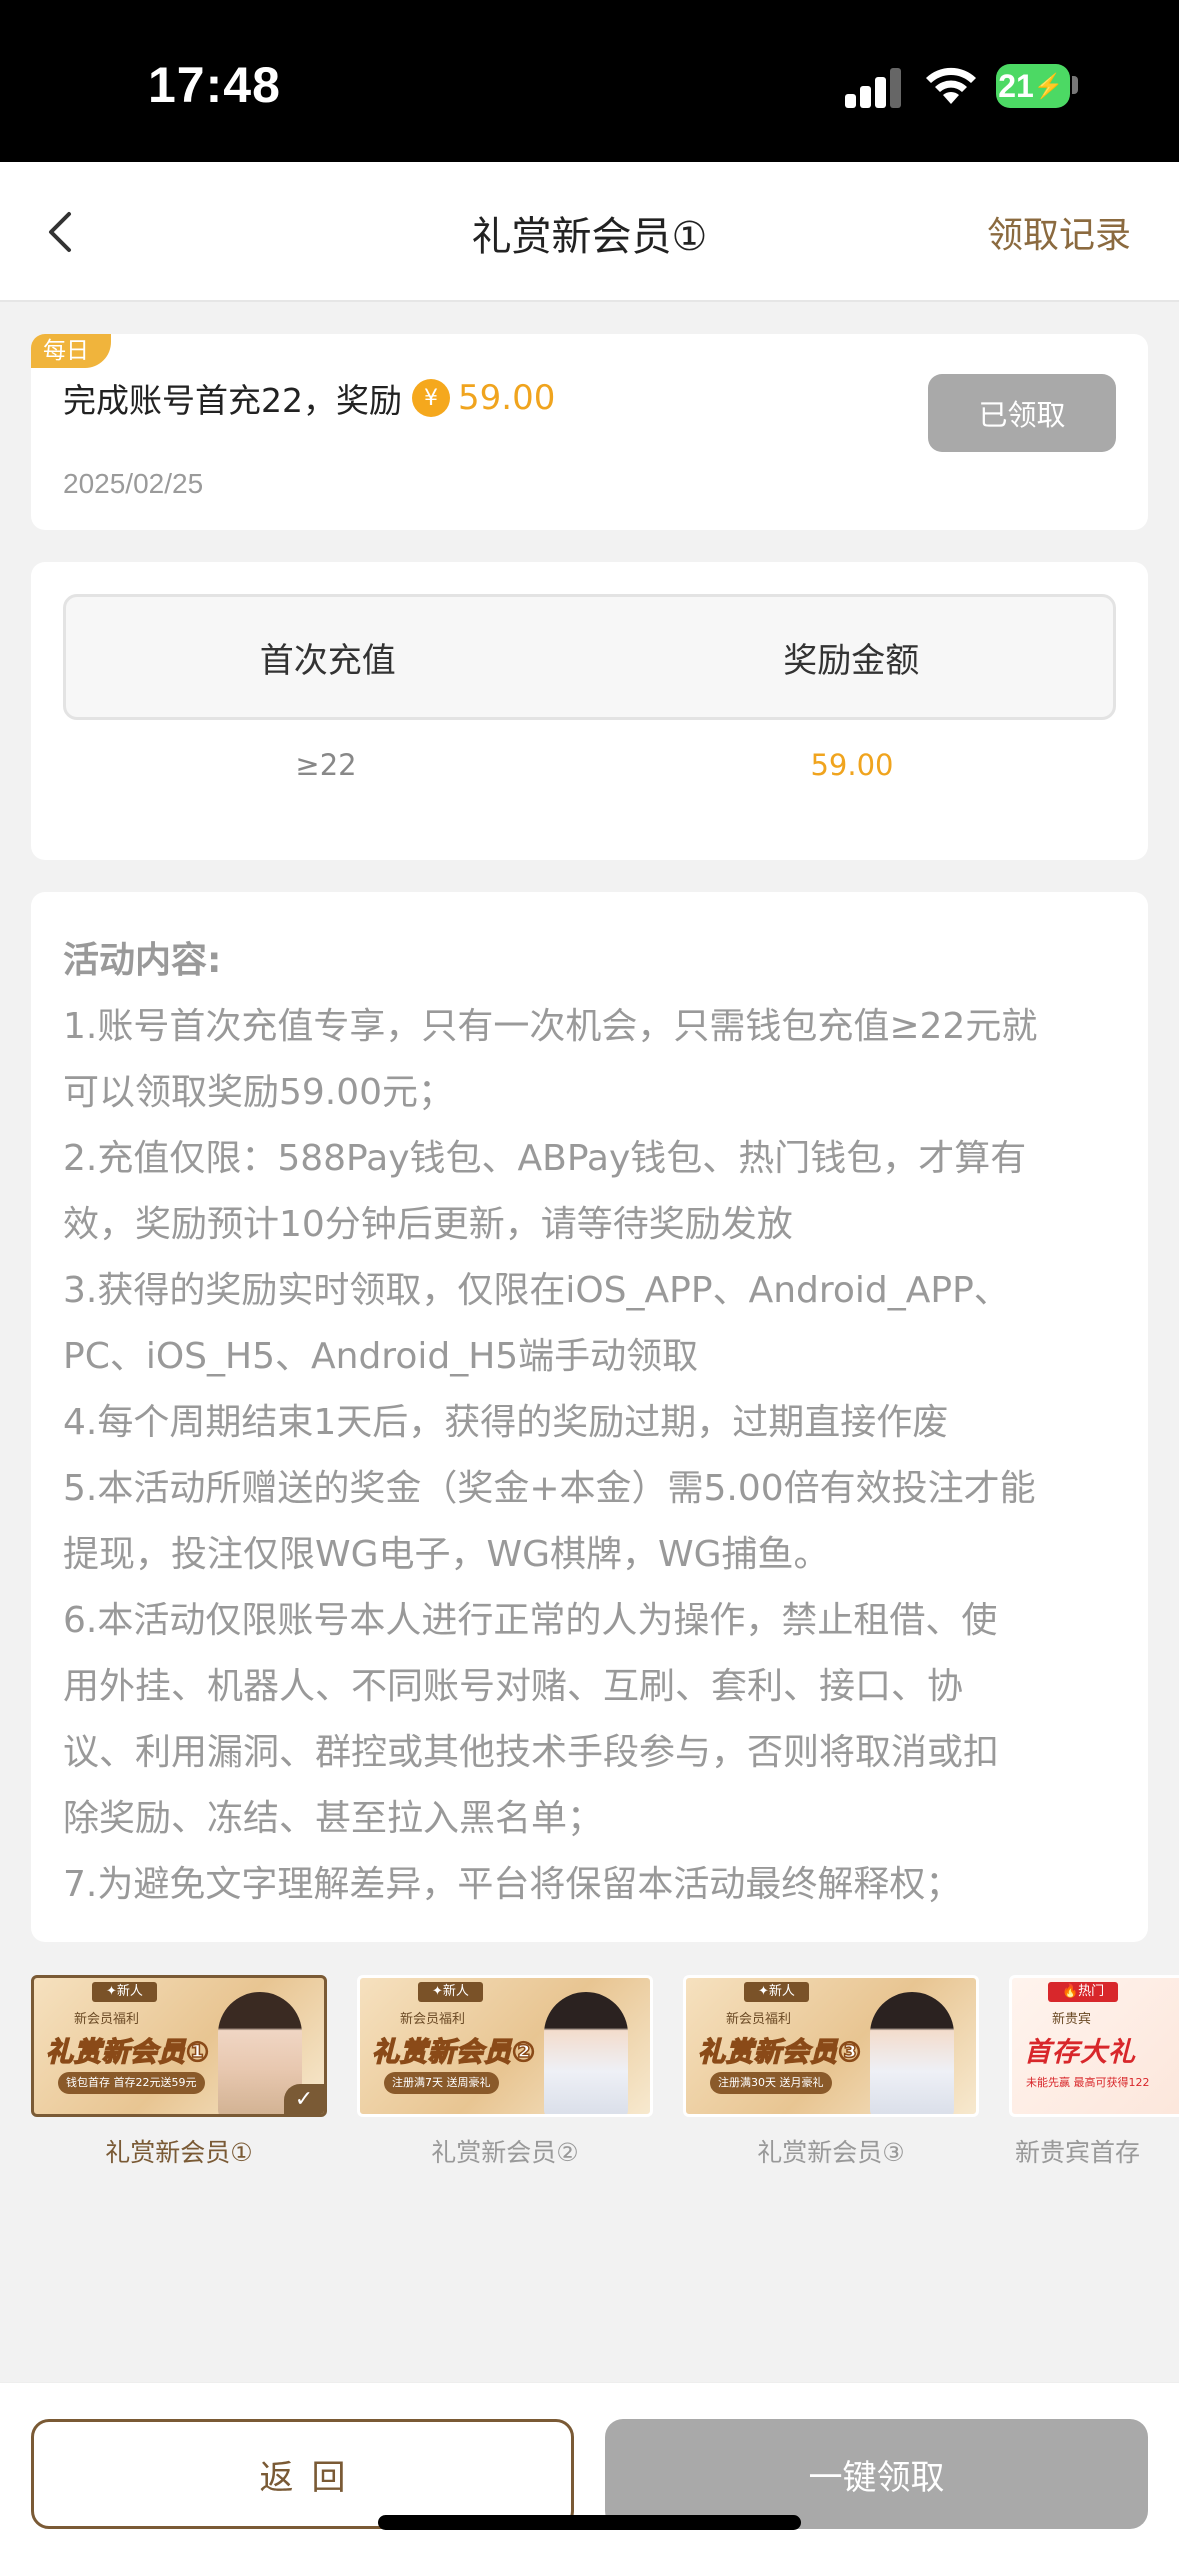 Image resolution: width=1179 pixels, height=2556 pixels. I want to click on activity-item-1: ✦新人 新会员福利 礼赏新会员① 钱包首存 首存22元送59元 ✓ 礼赏新会员①, so click(179, 2072).